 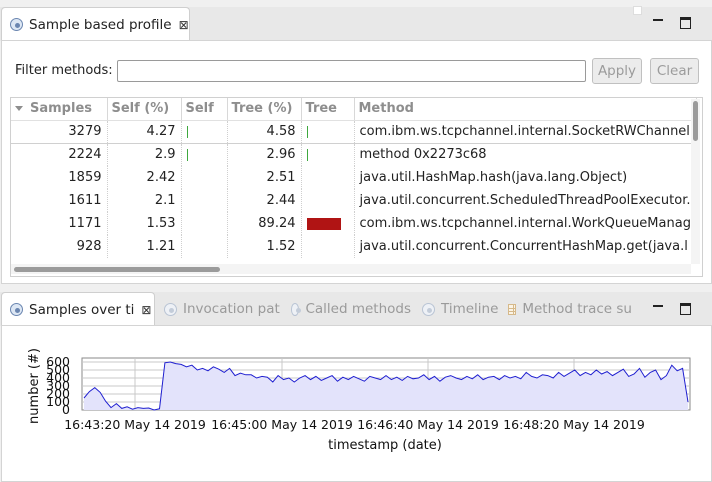 I want to click on column-header-samples: Samples, so click(x=59, y=109).